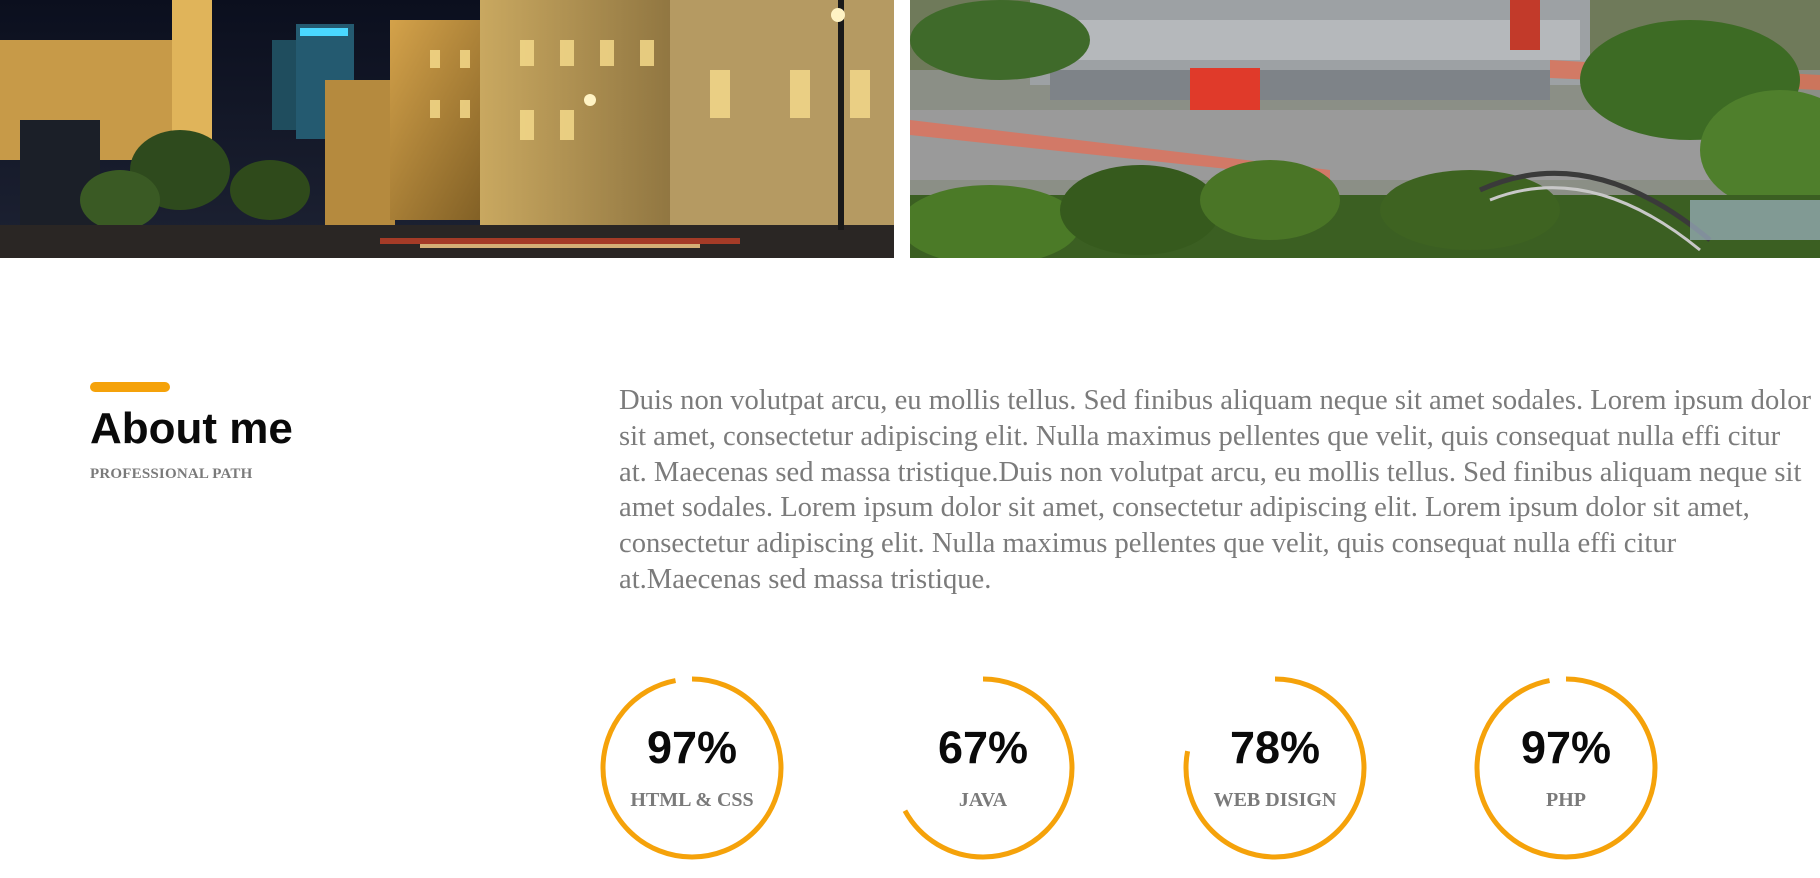  Describe the element at coordinates (983, 747) in the screenshot. I see `skill-percent: 67%` at that location.